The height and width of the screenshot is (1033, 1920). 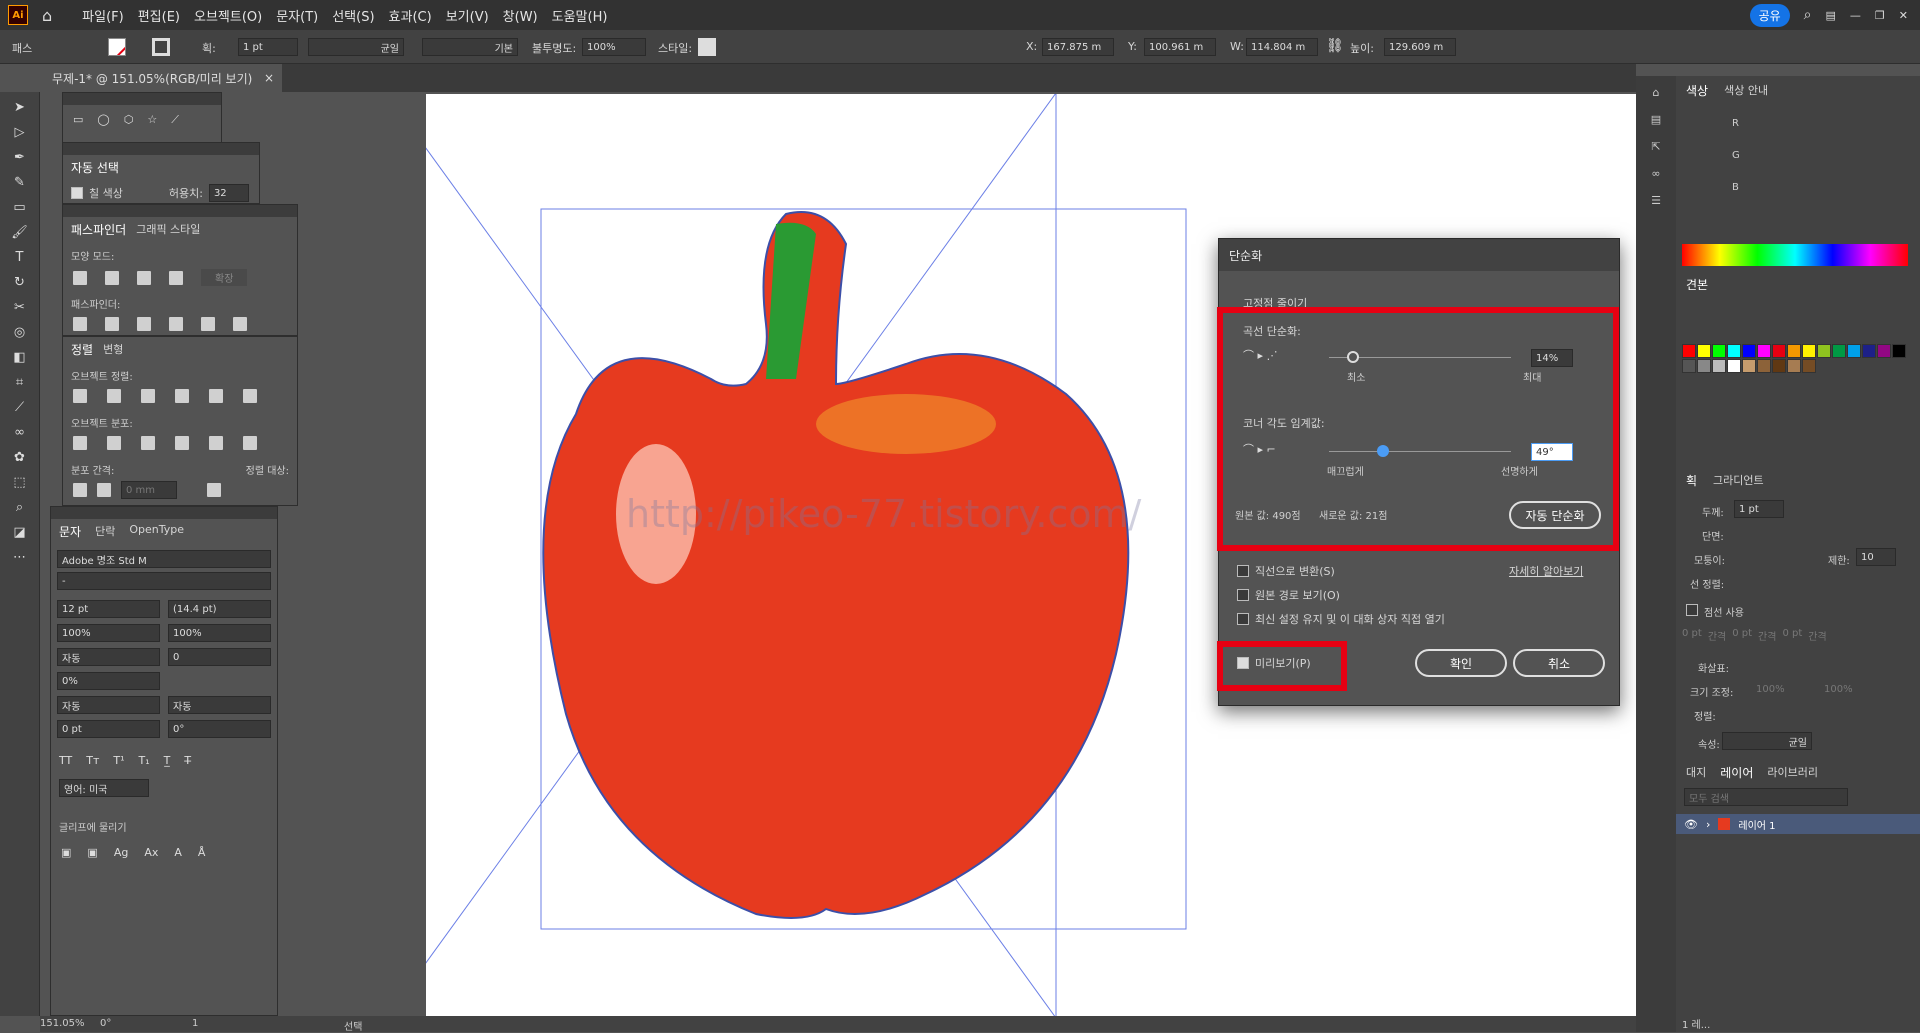 I want to click on profile-dropdown: 균일, so click(x=356, y=47).